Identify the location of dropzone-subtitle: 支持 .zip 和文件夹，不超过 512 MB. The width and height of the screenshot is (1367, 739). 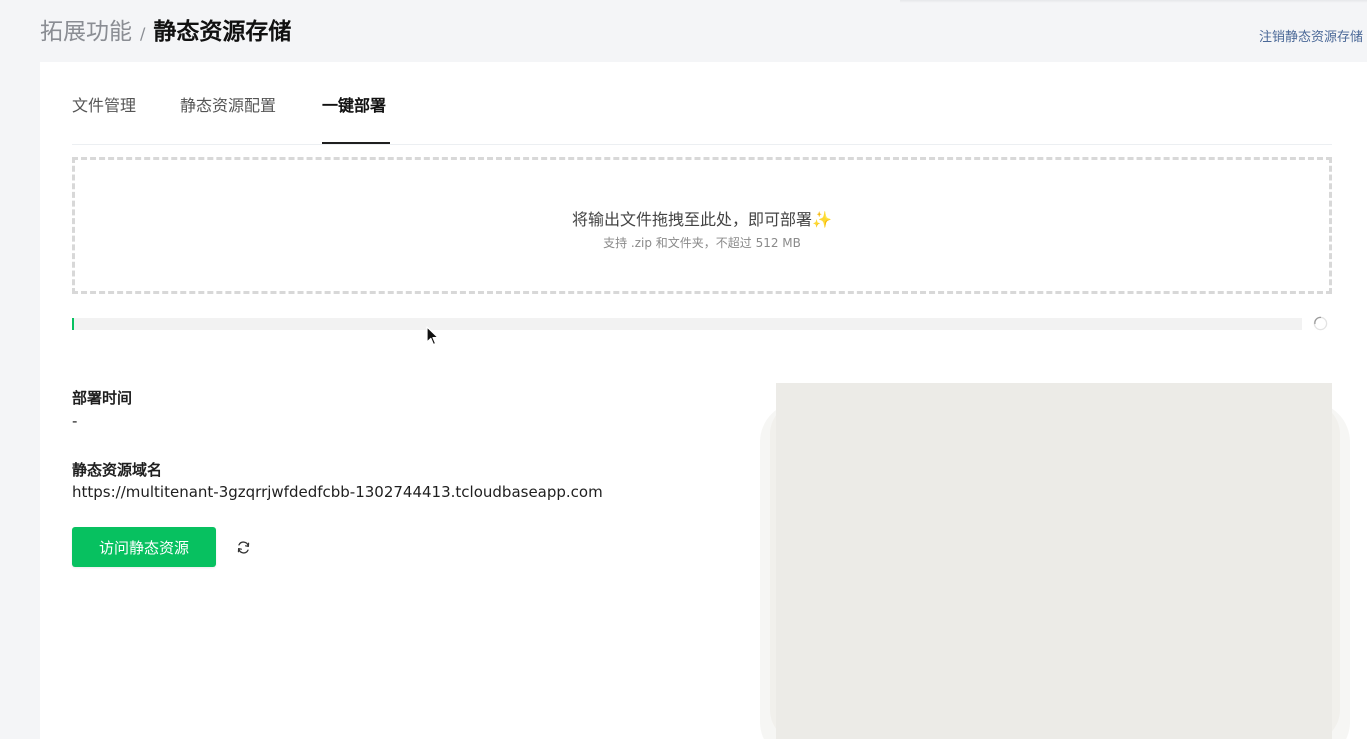
(702, 243).